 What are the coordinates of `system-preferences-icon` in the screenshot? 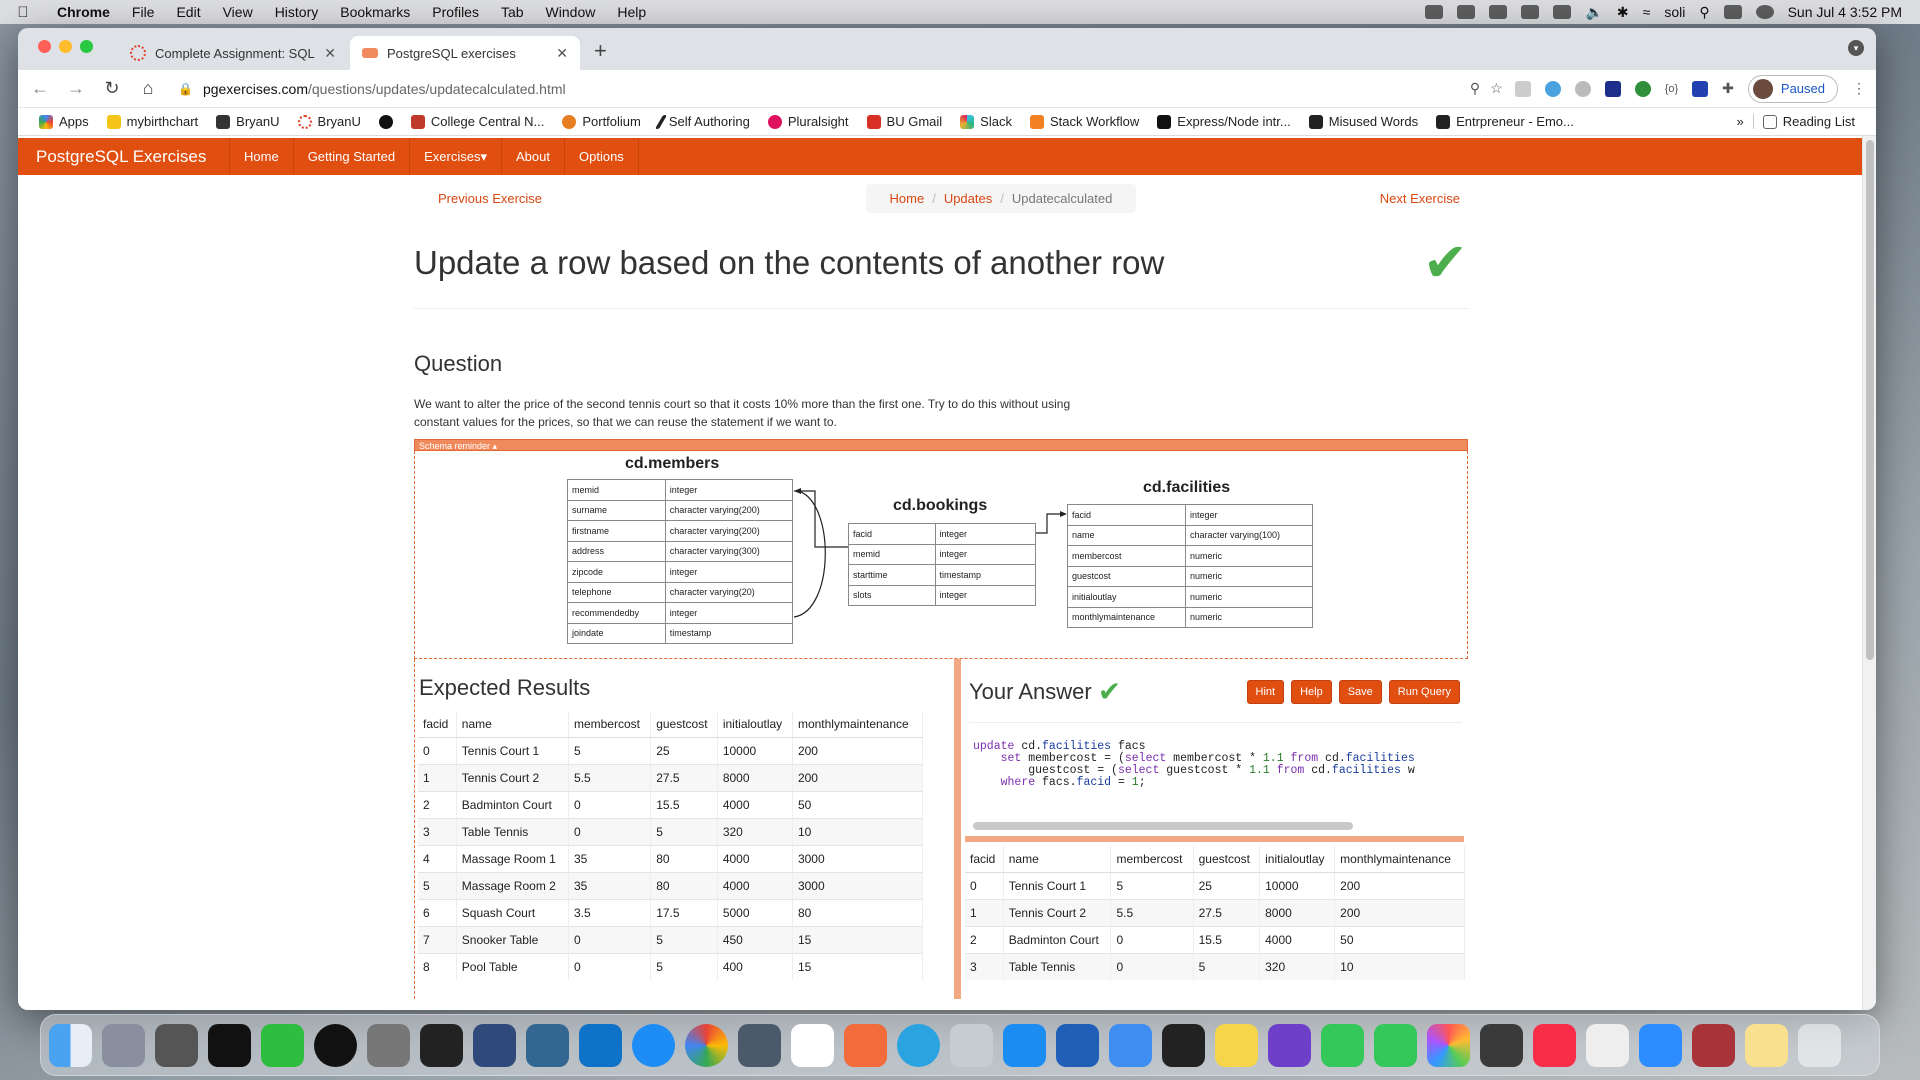 It's located at (388, 1045).